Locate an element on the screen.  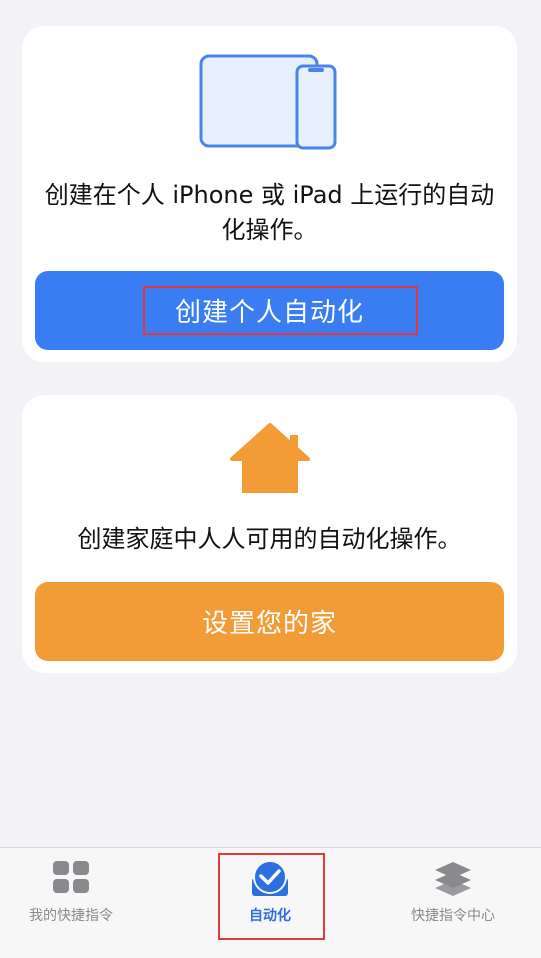
tab-my-shortcuts: 我的快捷指令 is located at coordinates (80, 903).